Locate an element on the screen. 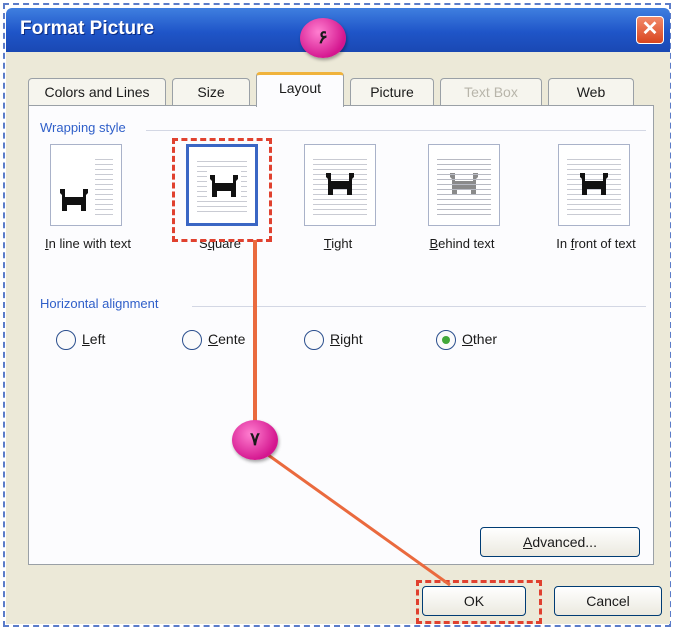 This screenshot has width=674, height=630. step-6-badge: ۶ is located at coordinates (323, 38).